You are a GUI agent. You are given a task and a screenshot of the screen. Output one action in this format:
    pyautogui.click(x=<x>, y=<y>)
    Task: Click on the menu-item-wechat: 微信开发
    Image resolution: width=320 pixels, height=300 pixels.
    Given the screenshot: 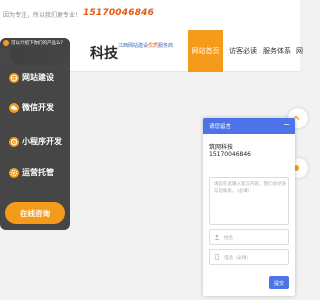 What is the action you would take?
    pyautogui.click(x=37, y=108)
    